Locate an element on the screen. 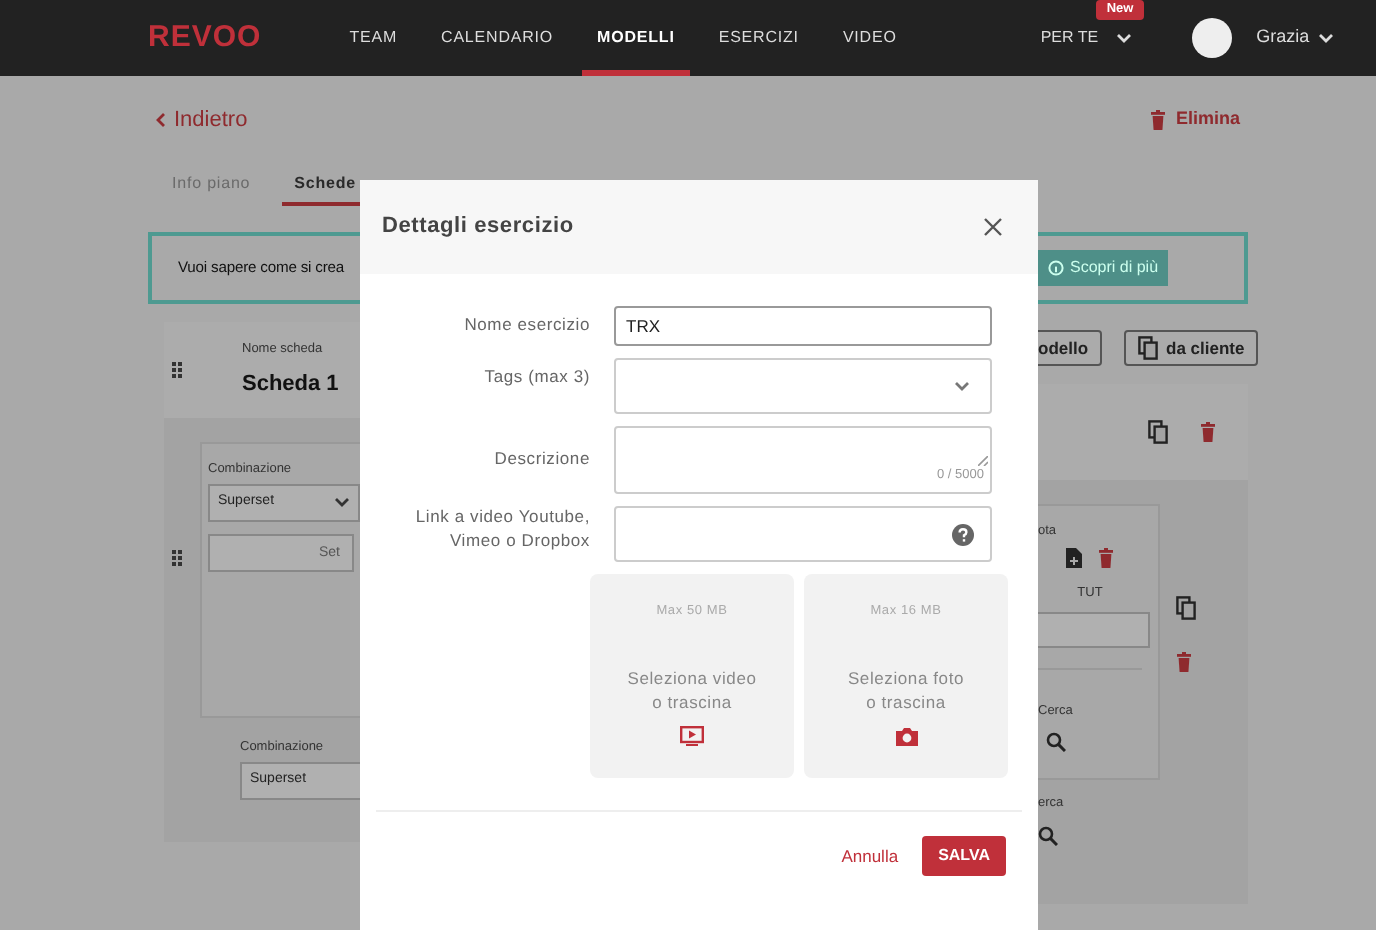 This screenshot has height=930, width=1376. dialog-title: Dettagli esercizio is located at coordinates (478, 227).